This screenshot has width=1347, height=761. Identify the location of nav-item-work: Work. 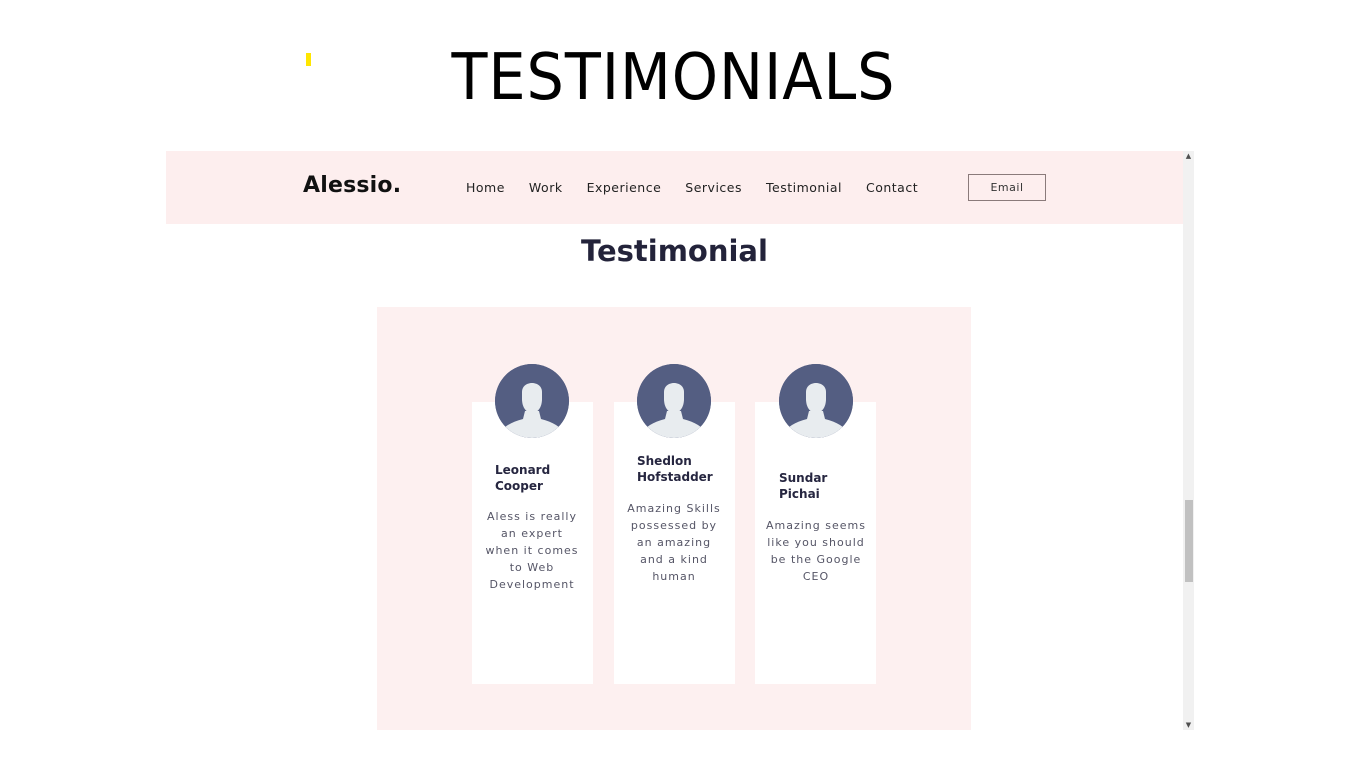
(546, 187).